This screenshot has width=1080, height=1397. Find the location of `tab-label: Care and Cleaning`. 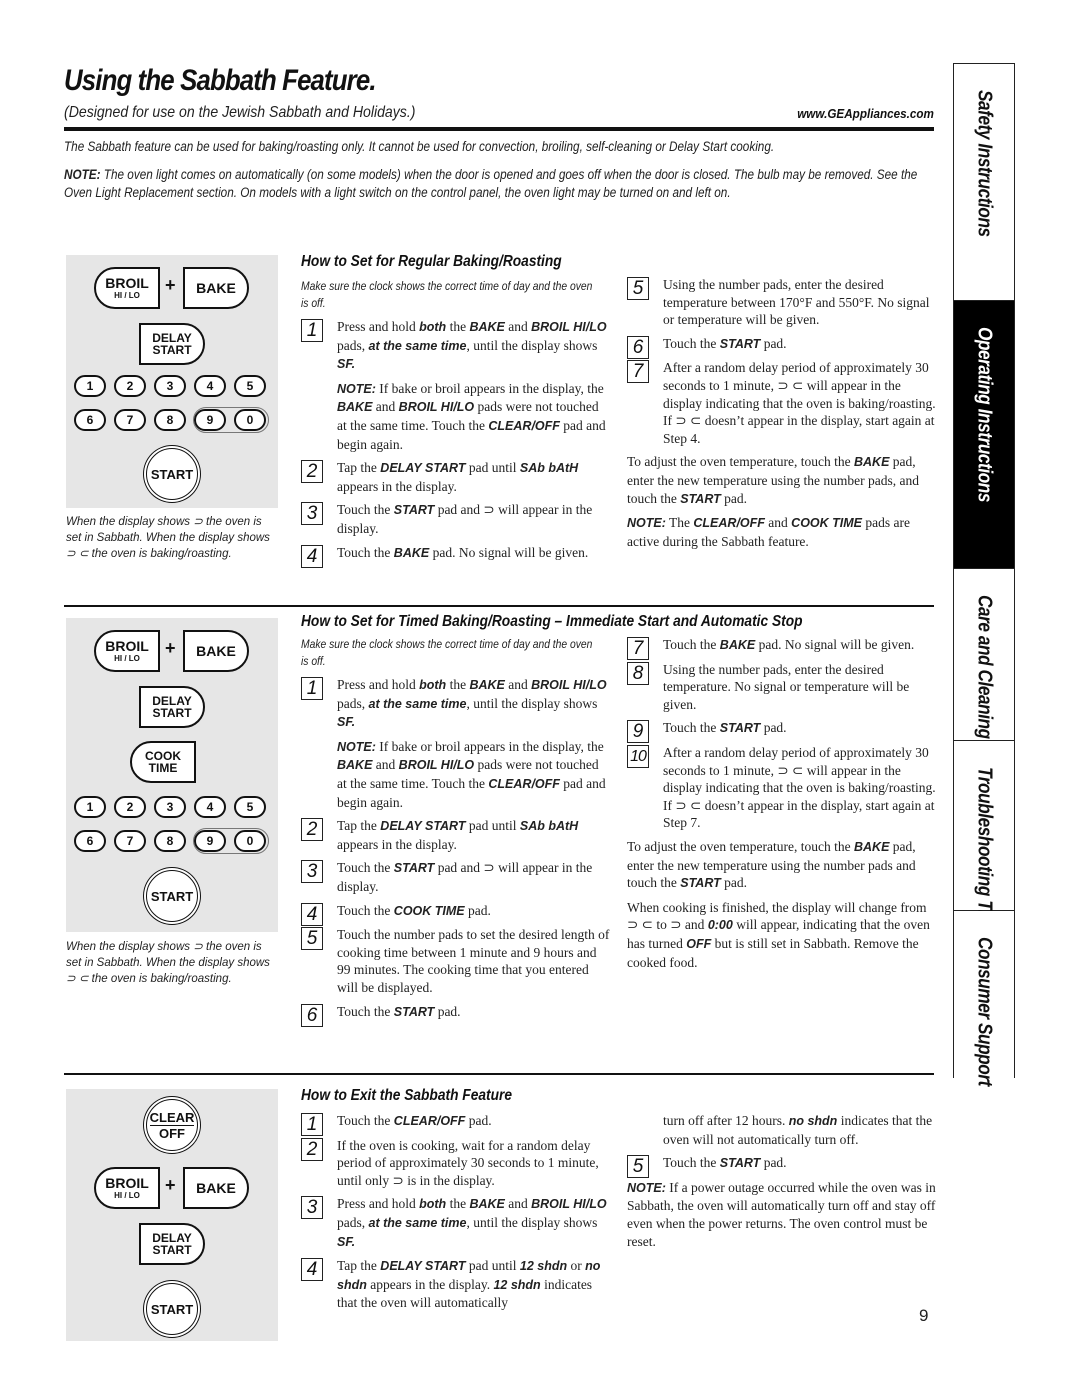

tab-label: Care and Cleaning is located at coordinates (984, 667).